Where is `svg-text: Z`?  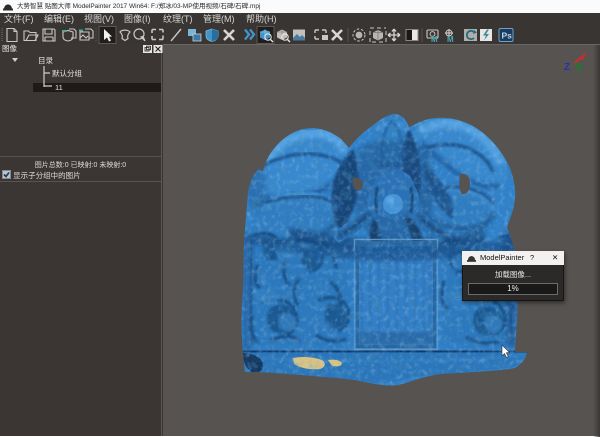
svg-text: Z is located at coordinates (567, 67).